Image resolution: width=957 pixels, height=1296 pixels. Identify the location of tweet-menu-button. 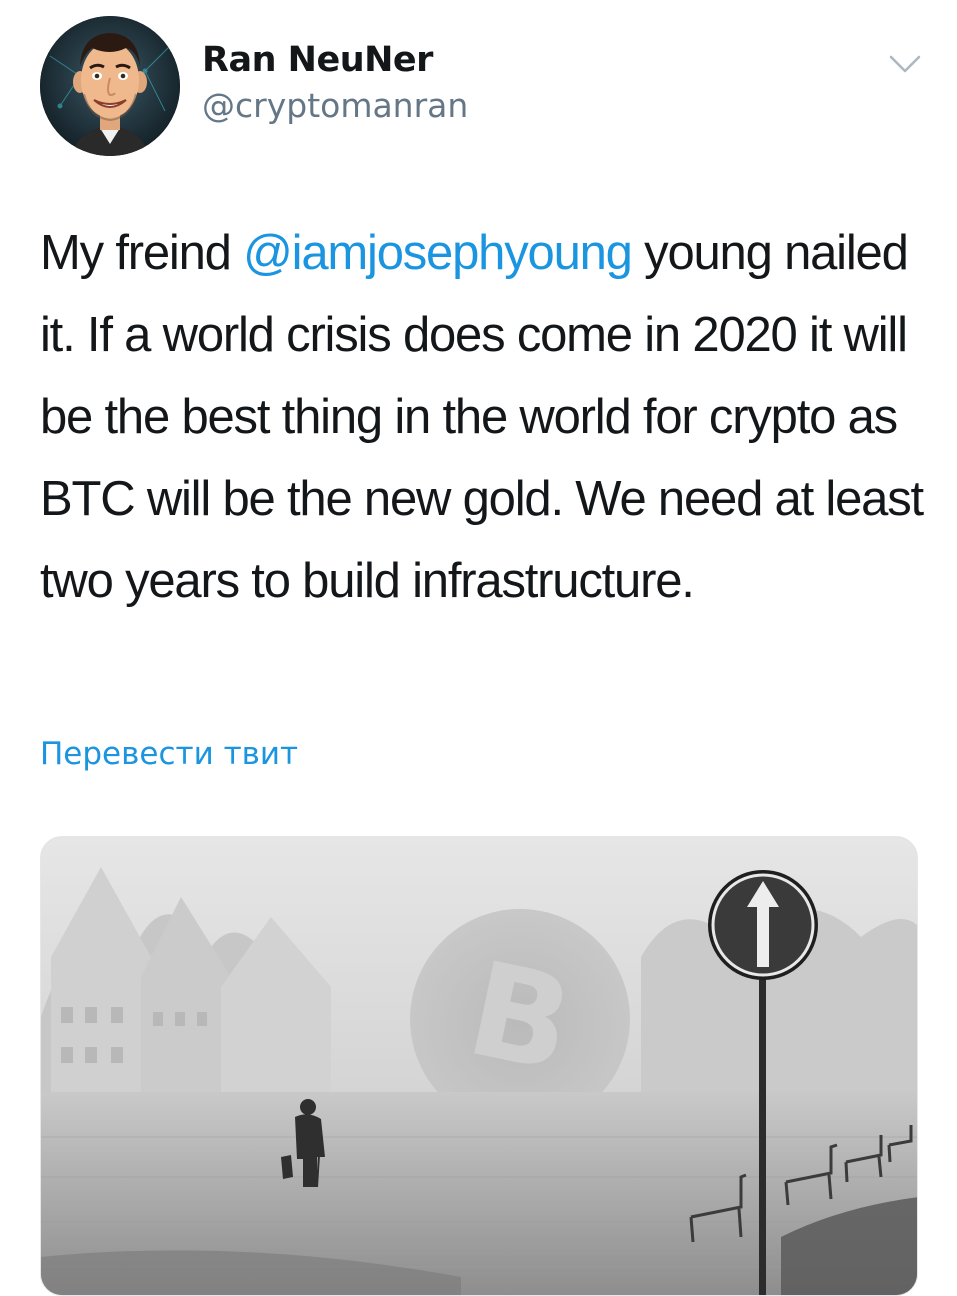
(905, 64).